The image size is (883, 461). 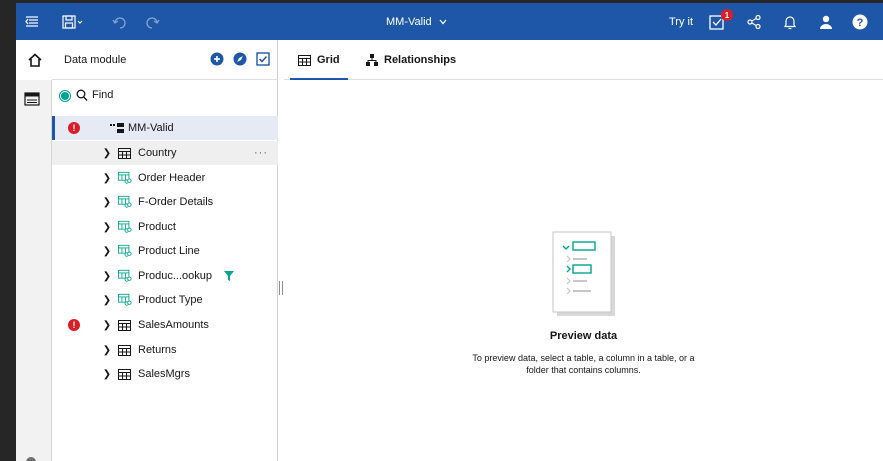 I want to click on tree-item-order-header: ❯ Order Header, so click(x=165, y=178).